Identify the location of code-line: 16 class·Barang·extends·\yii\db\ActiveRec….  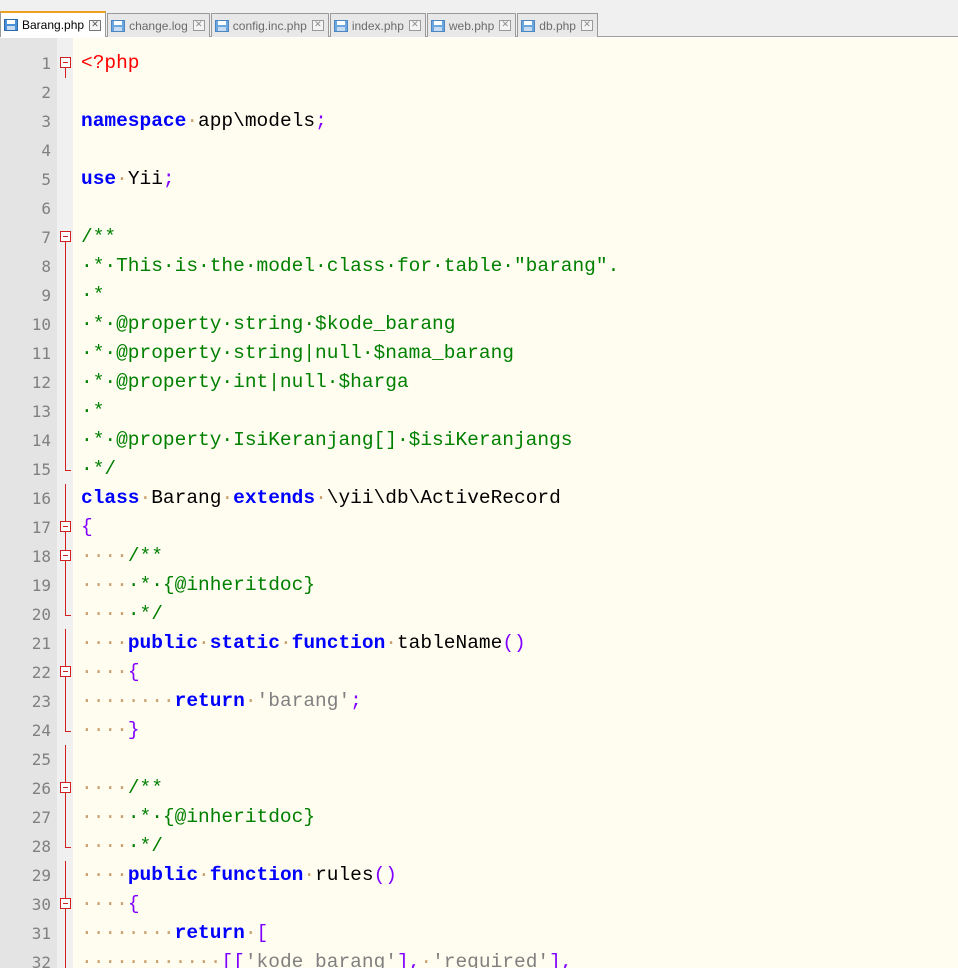
(479, 498).